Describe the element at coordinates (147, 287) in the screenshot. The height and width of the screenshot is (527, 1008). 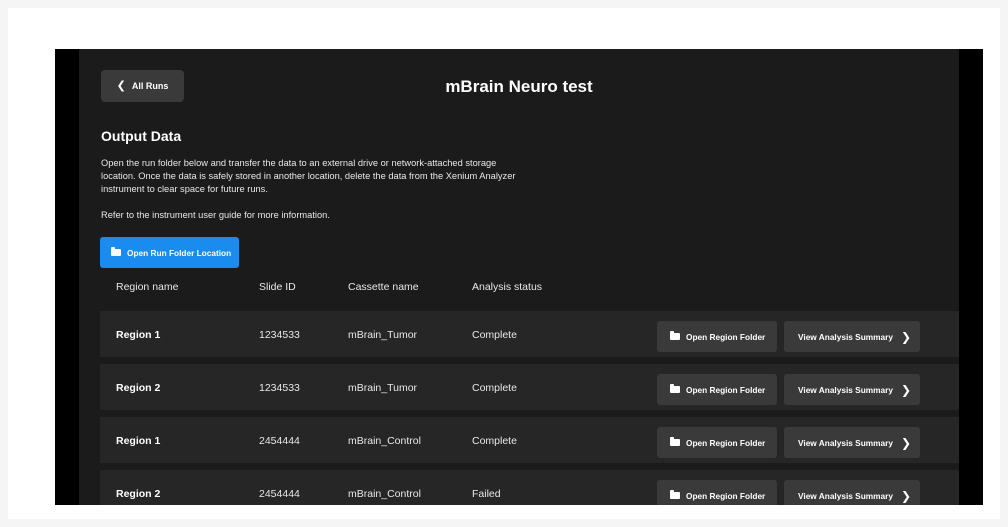
I see `col-region-name: Region name` at that location.